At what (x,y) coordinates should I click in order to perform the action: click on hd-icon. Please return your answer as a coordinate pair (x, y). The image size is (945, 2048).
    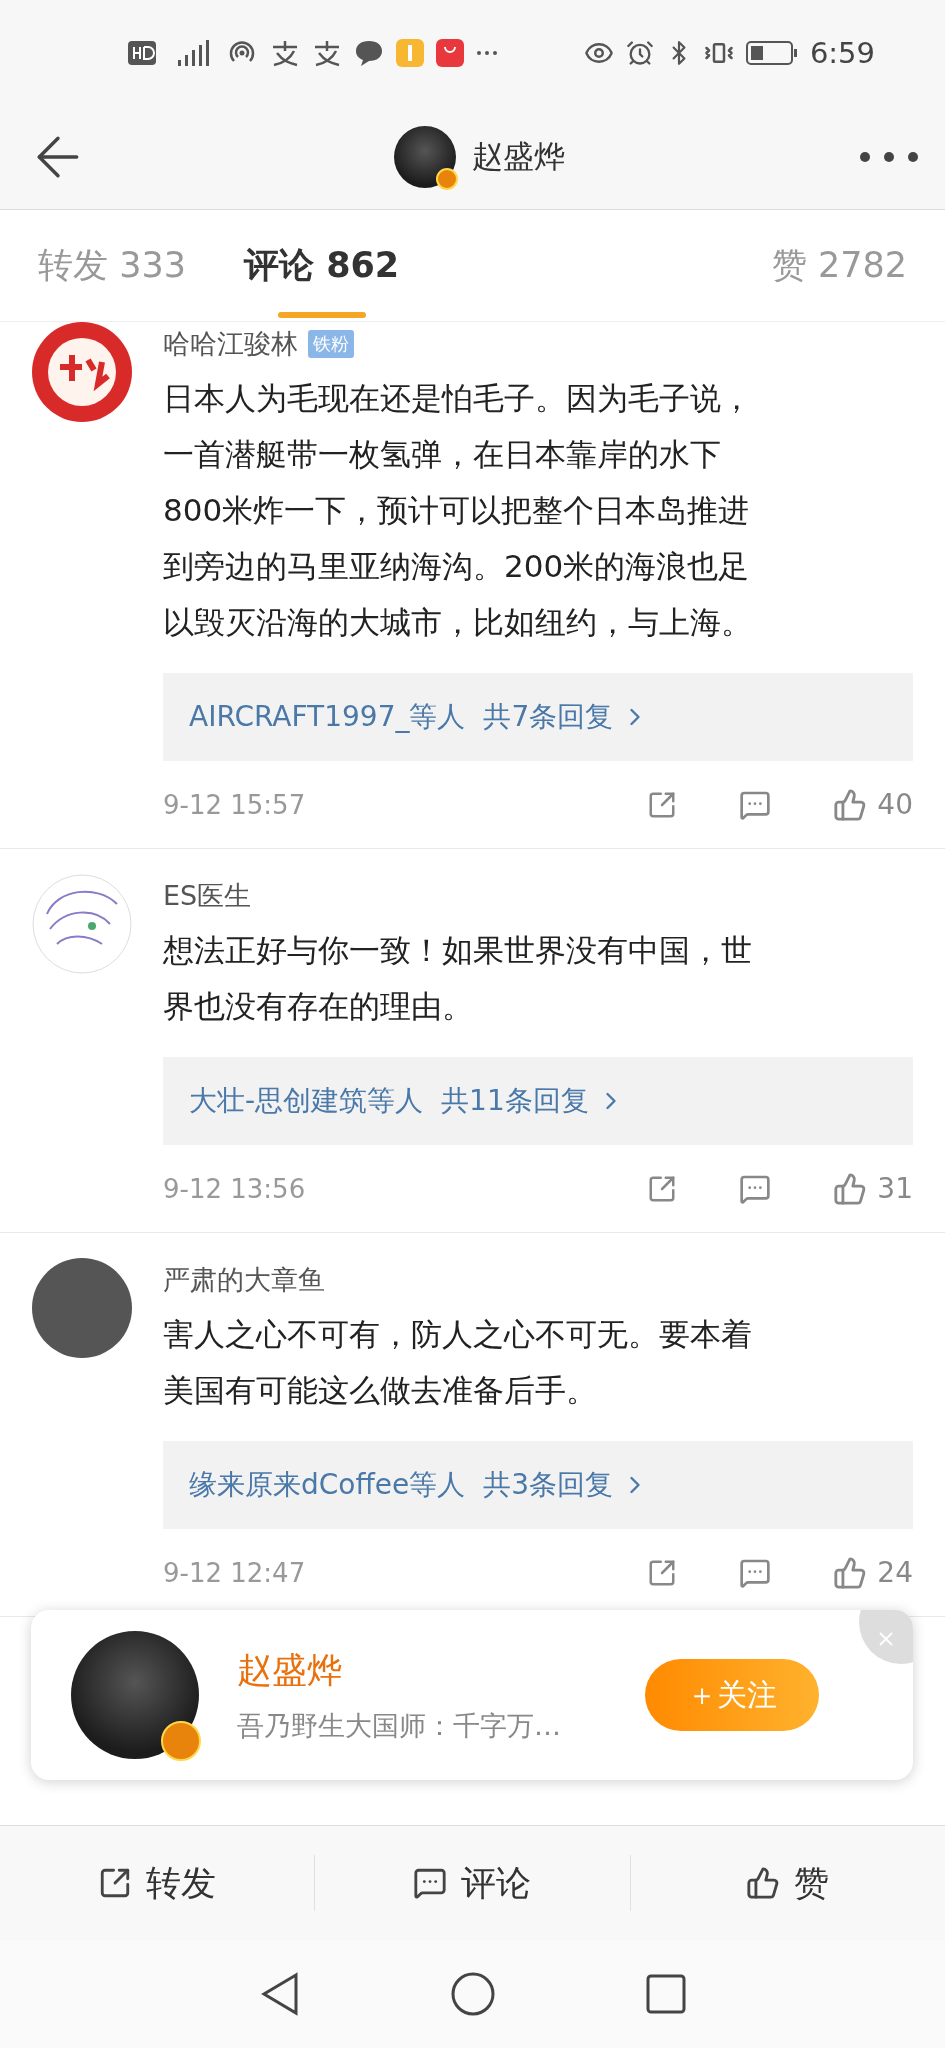
    Looking at the image, I should click on (142, 52).